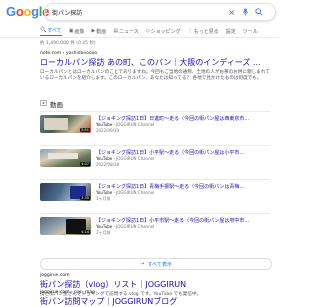  I want to click on tab-label: 動画, so click(101, 31).